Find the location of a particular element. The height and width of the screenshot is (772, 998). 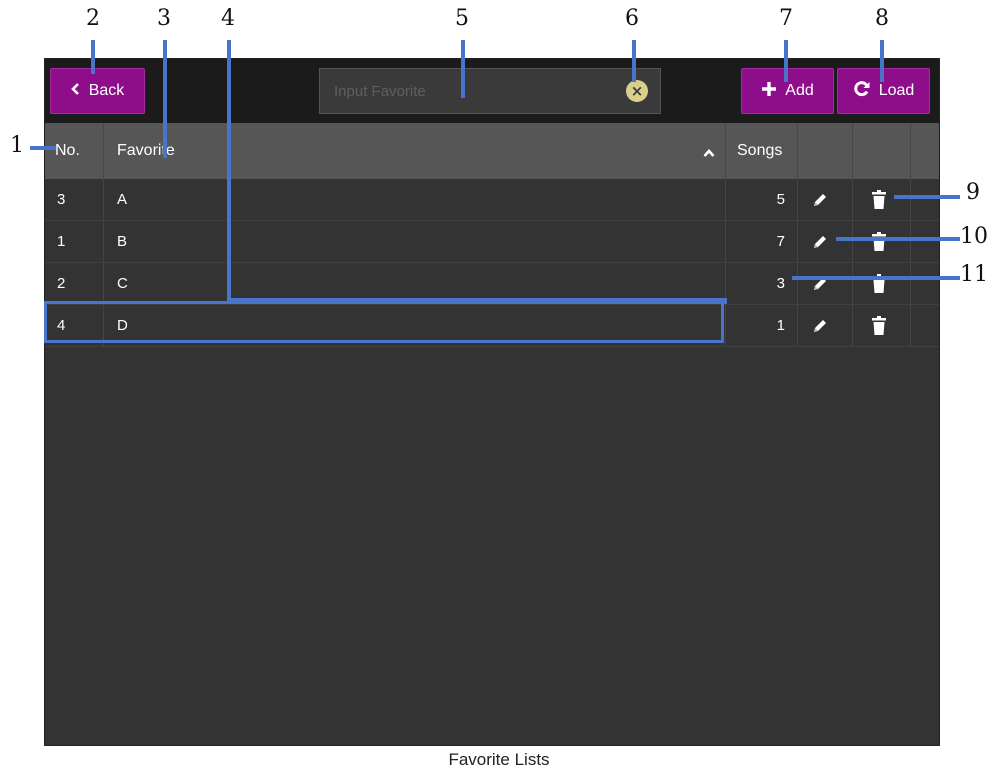

favorite-search-box: × is located at coordinates (490, 91).